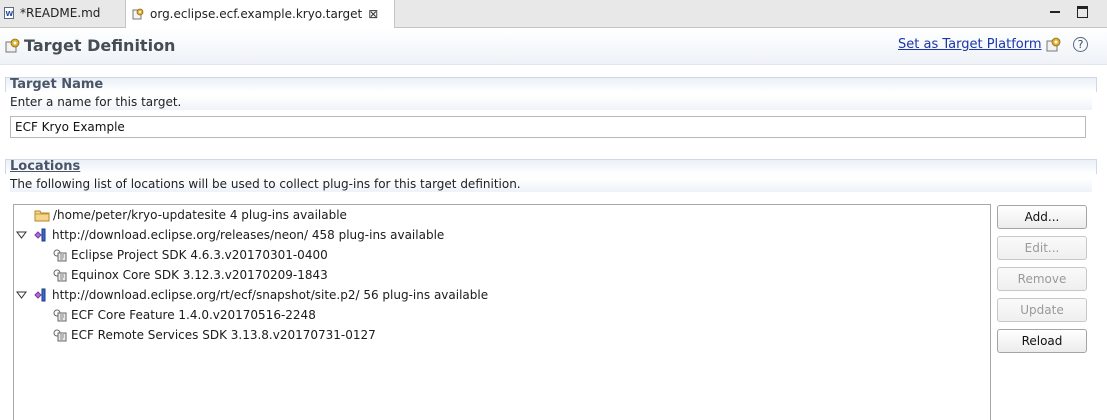  I want to click on remove-button: Remove, so click(1042, 279).